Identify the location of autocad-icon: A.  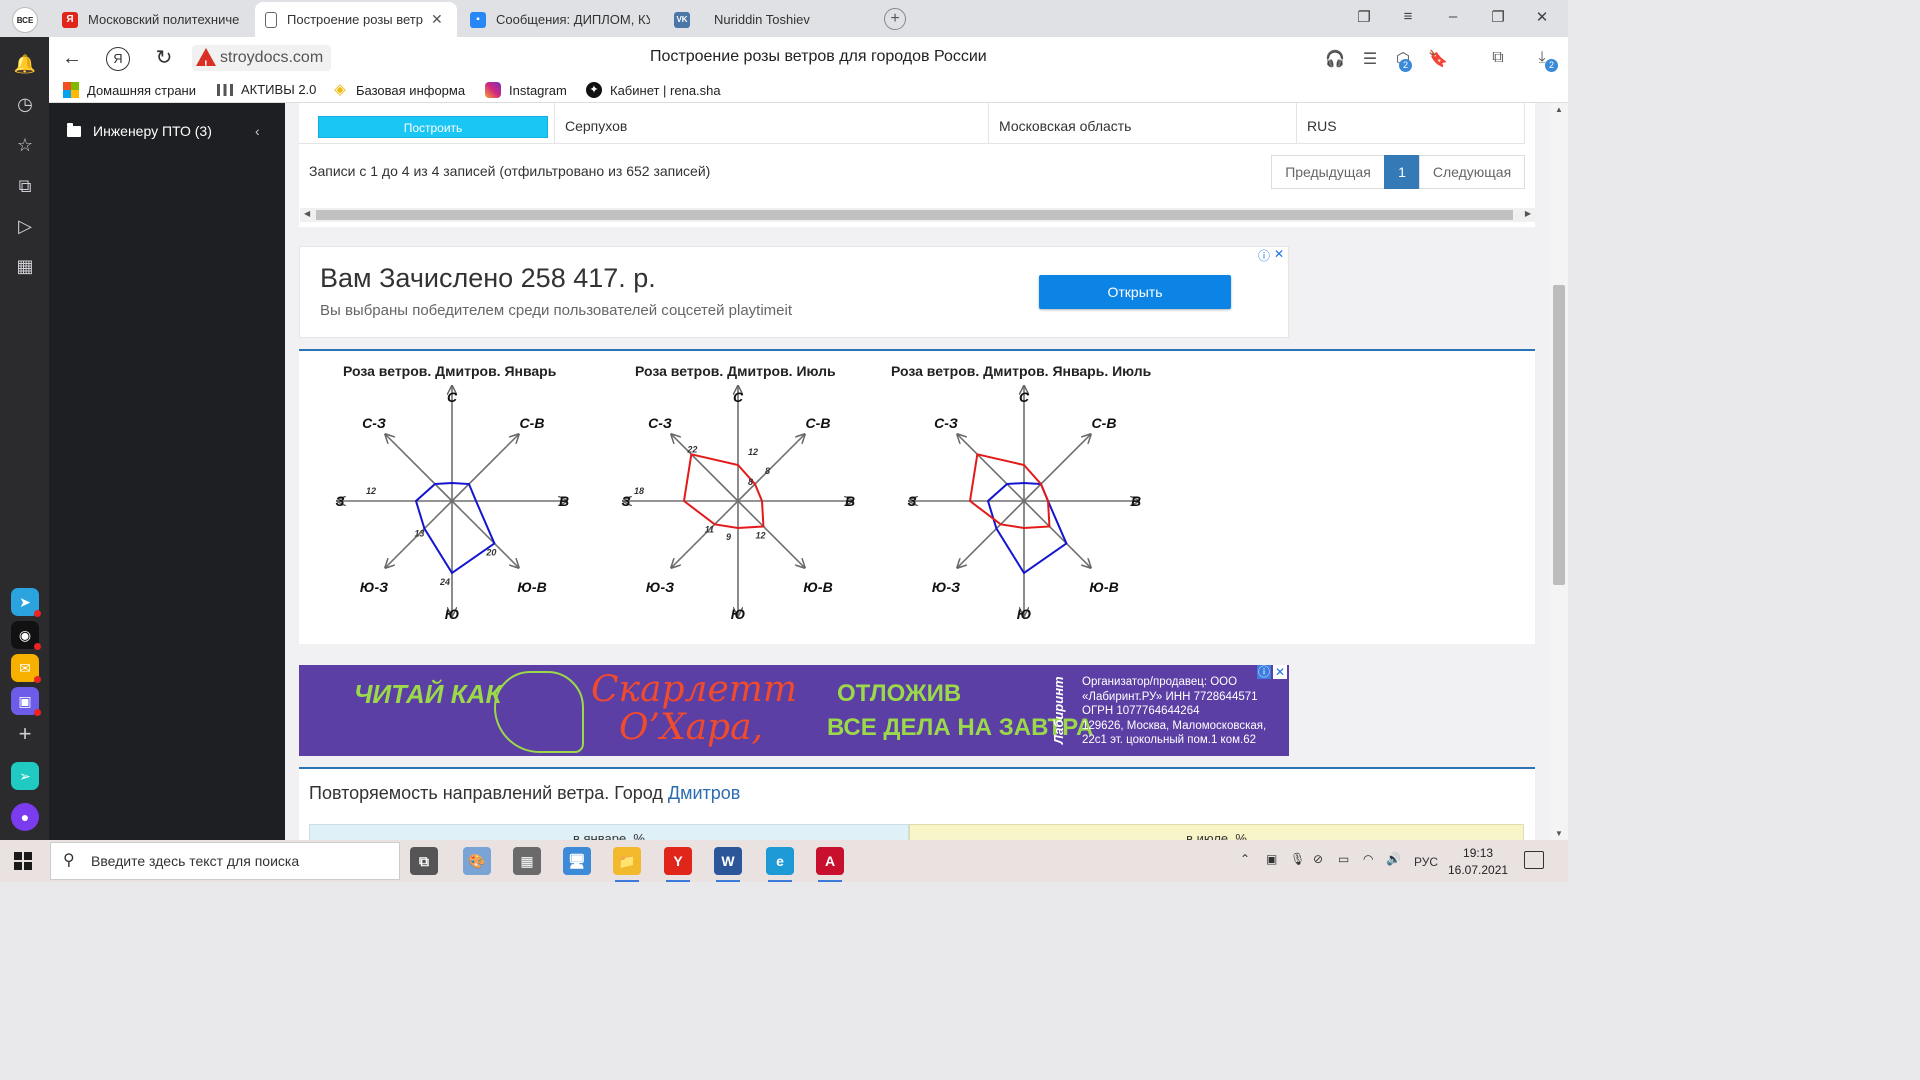
(830, 864).